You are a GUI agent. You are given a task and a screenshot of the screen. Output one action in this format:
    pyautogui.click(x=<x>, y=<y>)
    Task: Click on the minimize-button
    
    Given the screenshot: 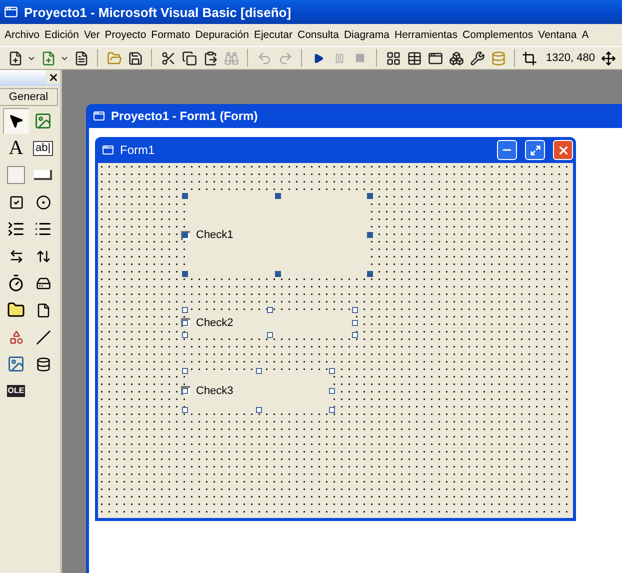 What is the action you would take?
    pyautogui.click(x=507, y=150)
    